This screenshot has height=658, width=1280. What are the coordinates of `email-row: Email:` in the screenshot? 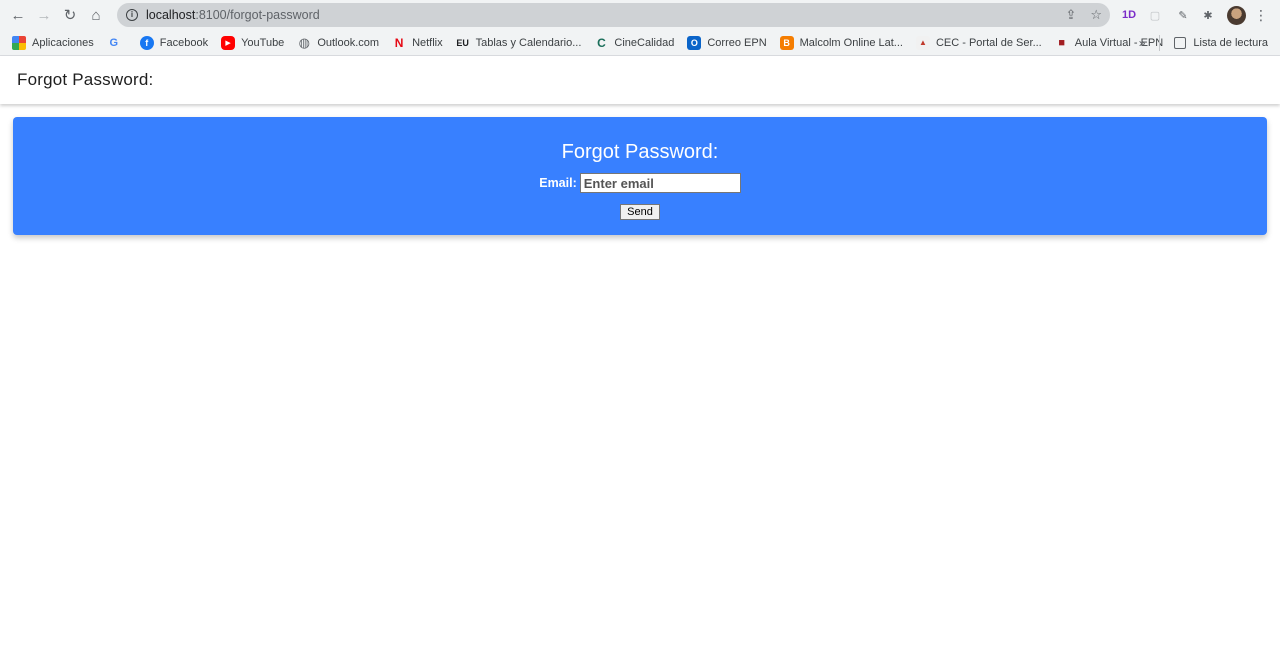 It's located at (640, 183).